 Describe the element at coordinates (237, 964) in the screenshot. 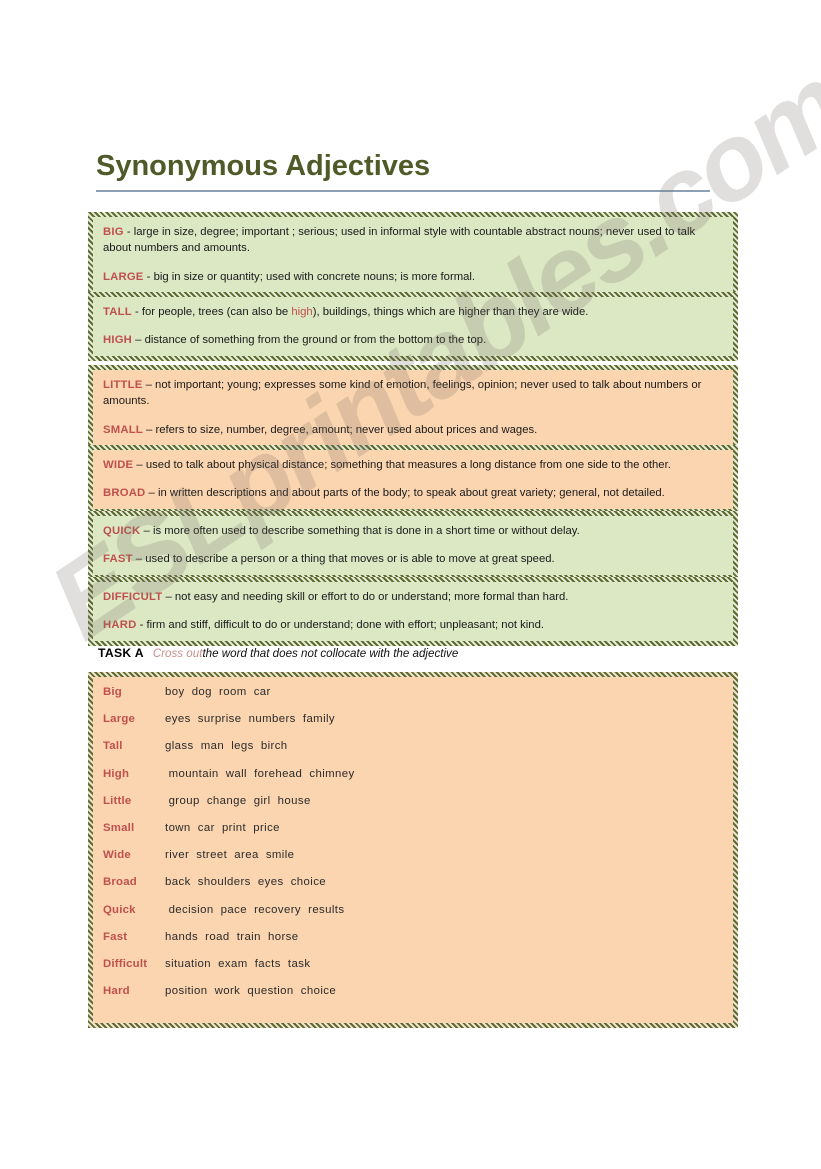

I see `row-words: situation exam facts task` at that location.